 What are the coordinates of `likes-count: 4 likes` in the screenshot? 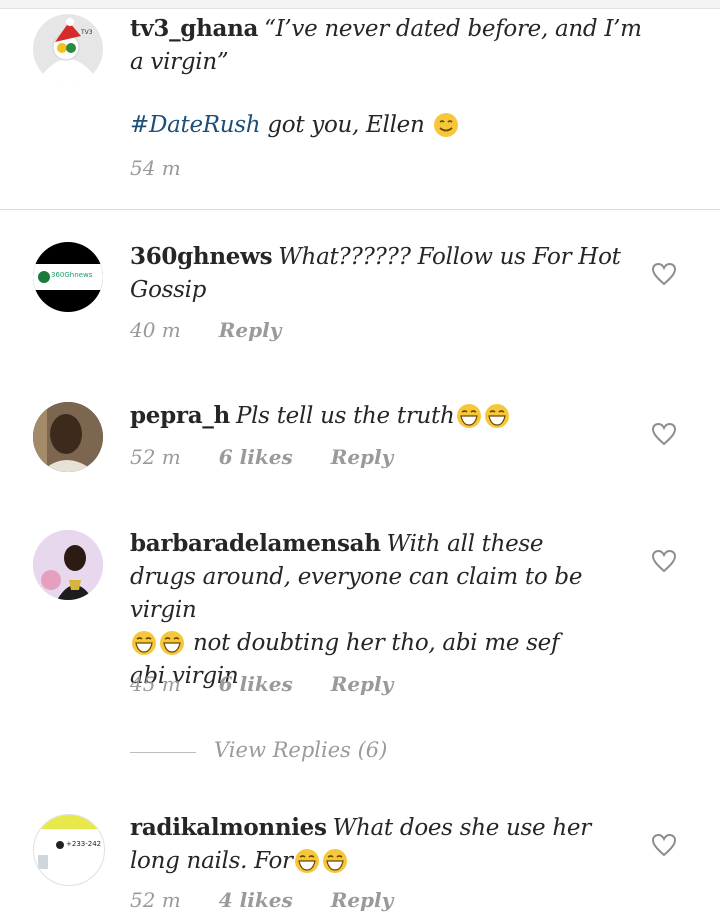 It's located at (256, 900).